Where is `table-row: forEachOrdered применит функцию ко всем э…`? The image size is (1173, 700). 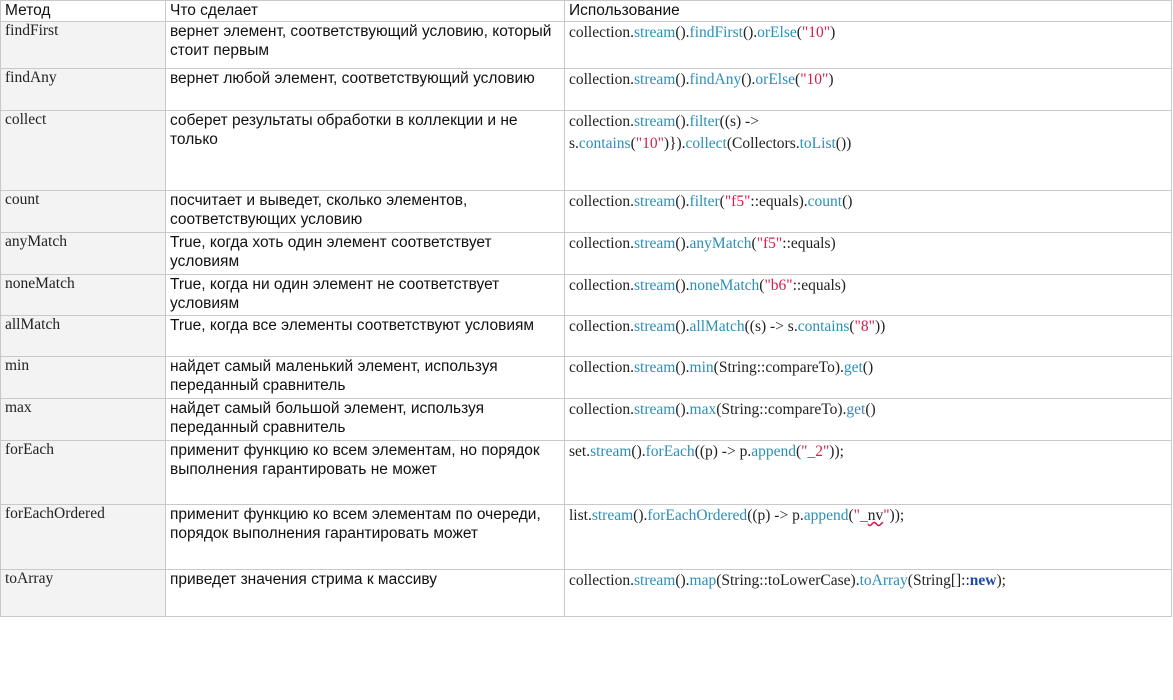
table-row: forEachOrdered применит функцию ко всем э… is located at coordinates (586, 537).